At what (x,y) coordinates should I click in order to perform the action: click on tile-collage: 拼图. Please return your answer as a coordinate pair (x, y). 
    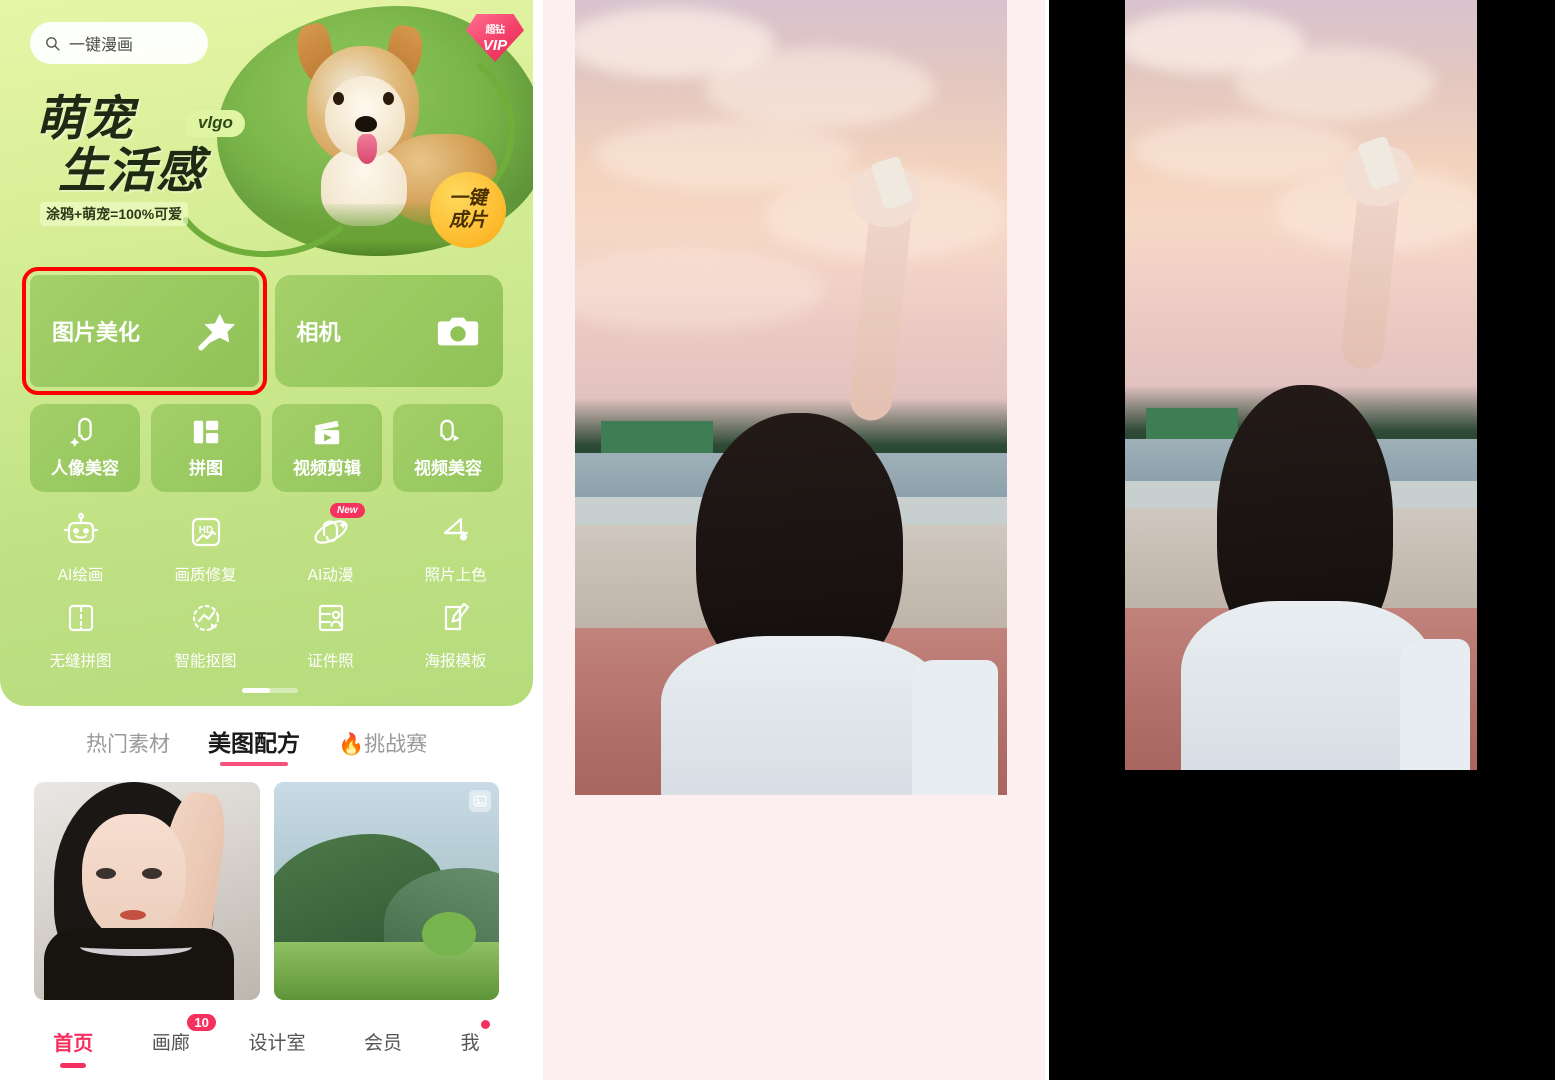
    Looking at the image, I should click on (206, 448).